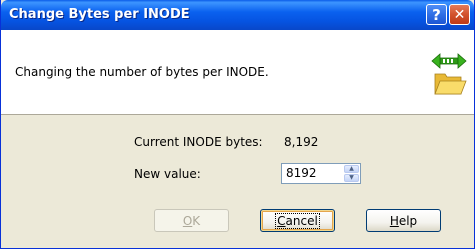 The image size is (475, 249). I want to click on help-button-label: Help, so click(403, 220).